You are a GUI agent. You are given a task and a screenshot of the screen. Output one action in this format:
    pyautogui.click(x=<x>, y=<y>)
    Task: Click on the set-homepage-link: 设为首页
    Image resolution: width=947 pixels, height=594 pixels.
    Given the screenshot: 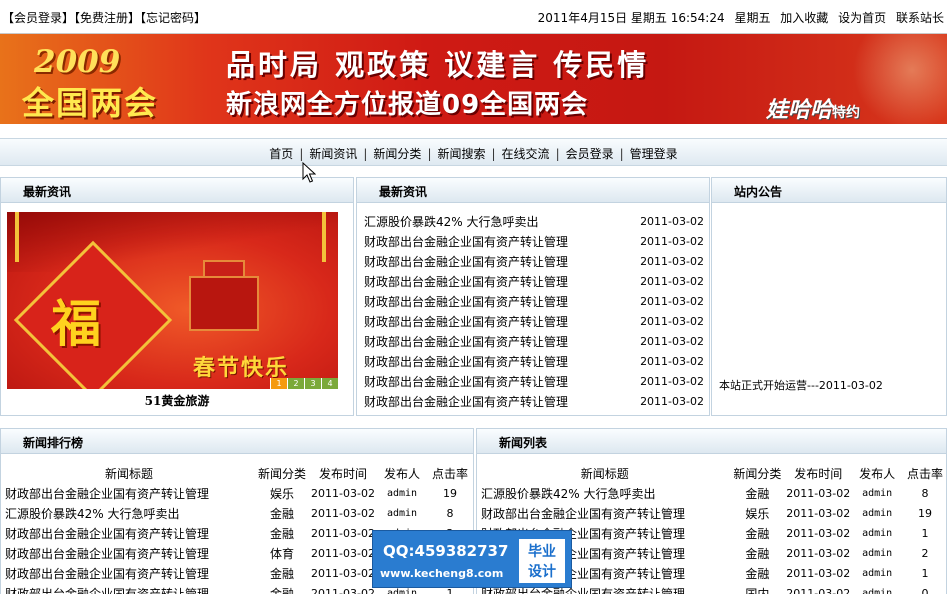 What is the action you would take?
    pyautogui.click(x=862, y=18)
    